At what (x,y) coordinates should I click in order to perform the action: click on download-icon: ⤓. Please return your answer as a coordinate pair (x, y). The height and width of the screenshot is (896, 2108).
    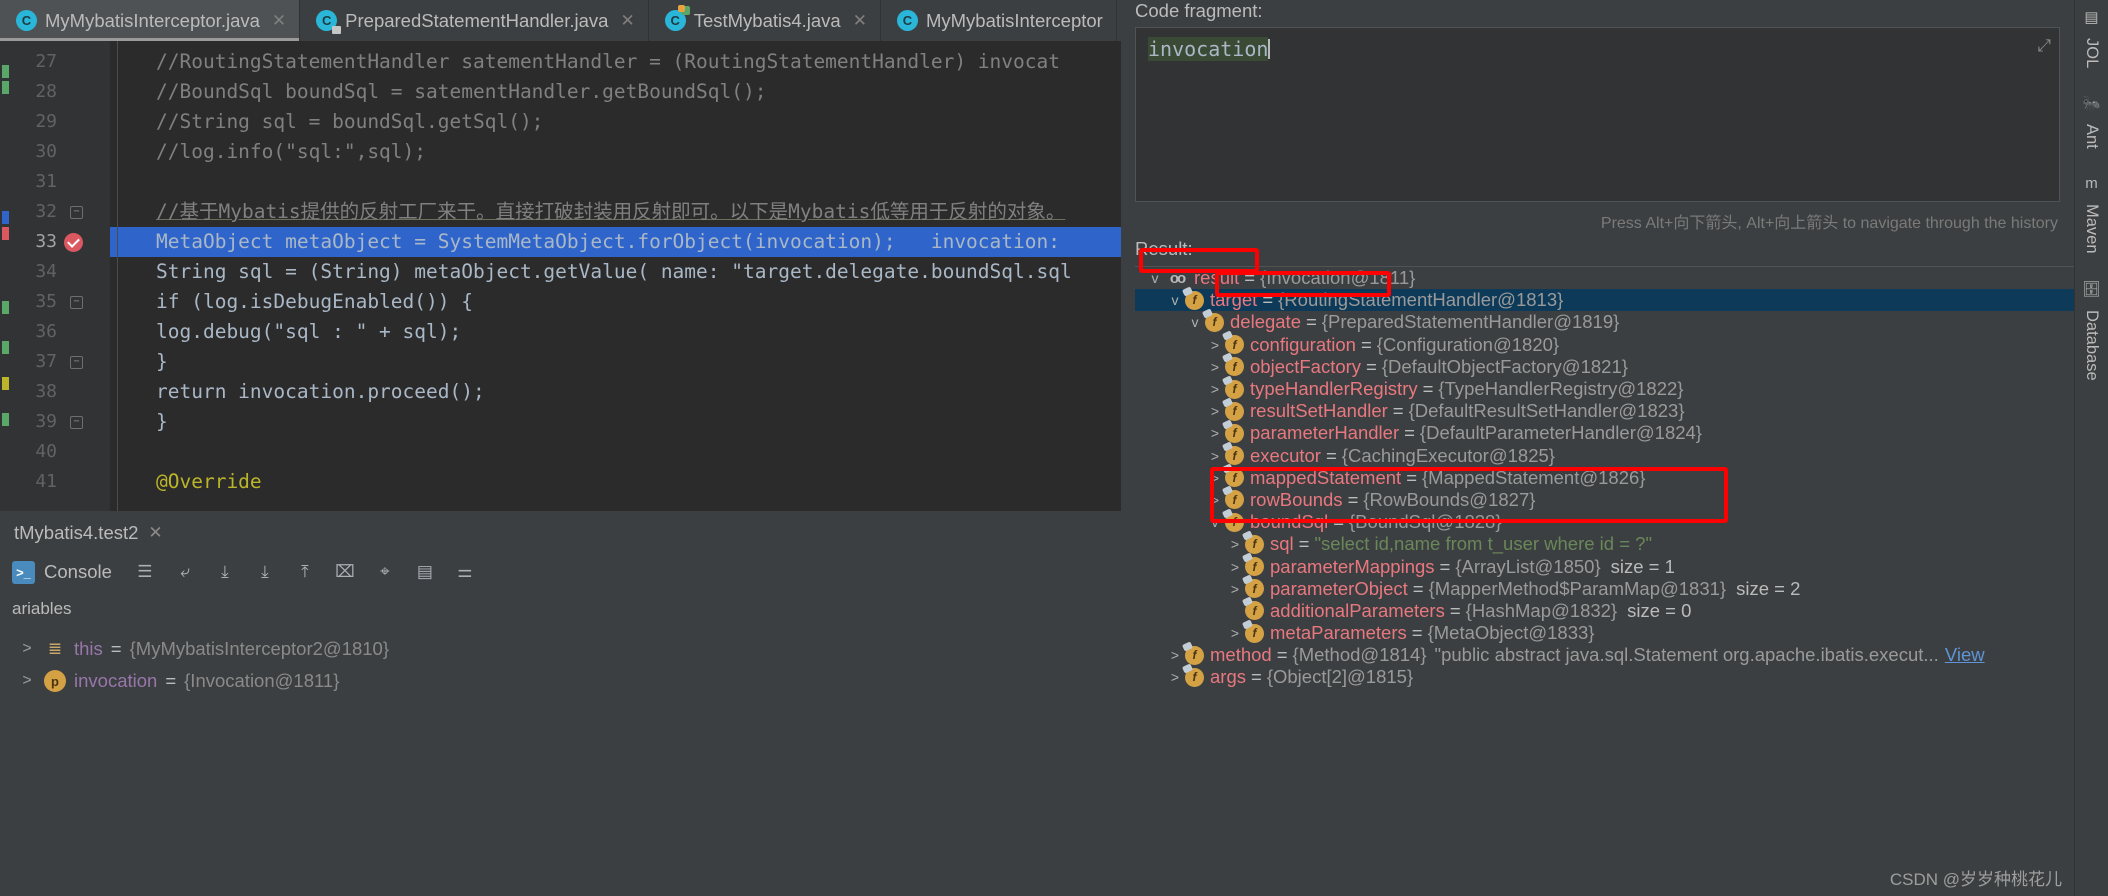
    Looking at the image, I should click on (265, 572).